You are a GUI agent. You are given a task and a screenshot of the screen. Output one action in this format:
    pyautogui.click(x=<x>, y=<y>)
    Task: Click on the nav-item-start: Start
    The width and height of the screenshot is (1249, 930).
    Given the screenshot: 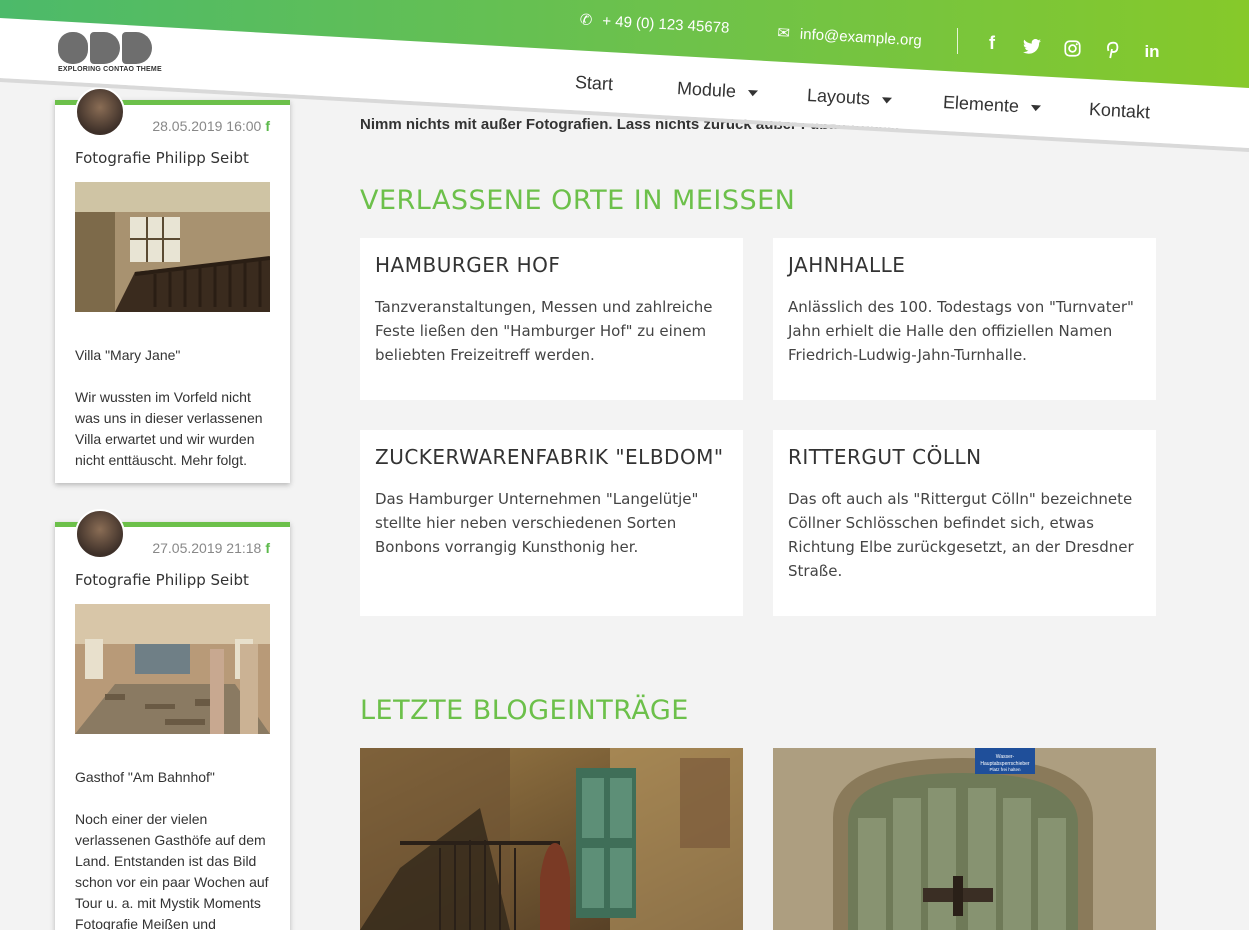 What is the action you would take?
    pyautogui.click(x=593, y=83)
    